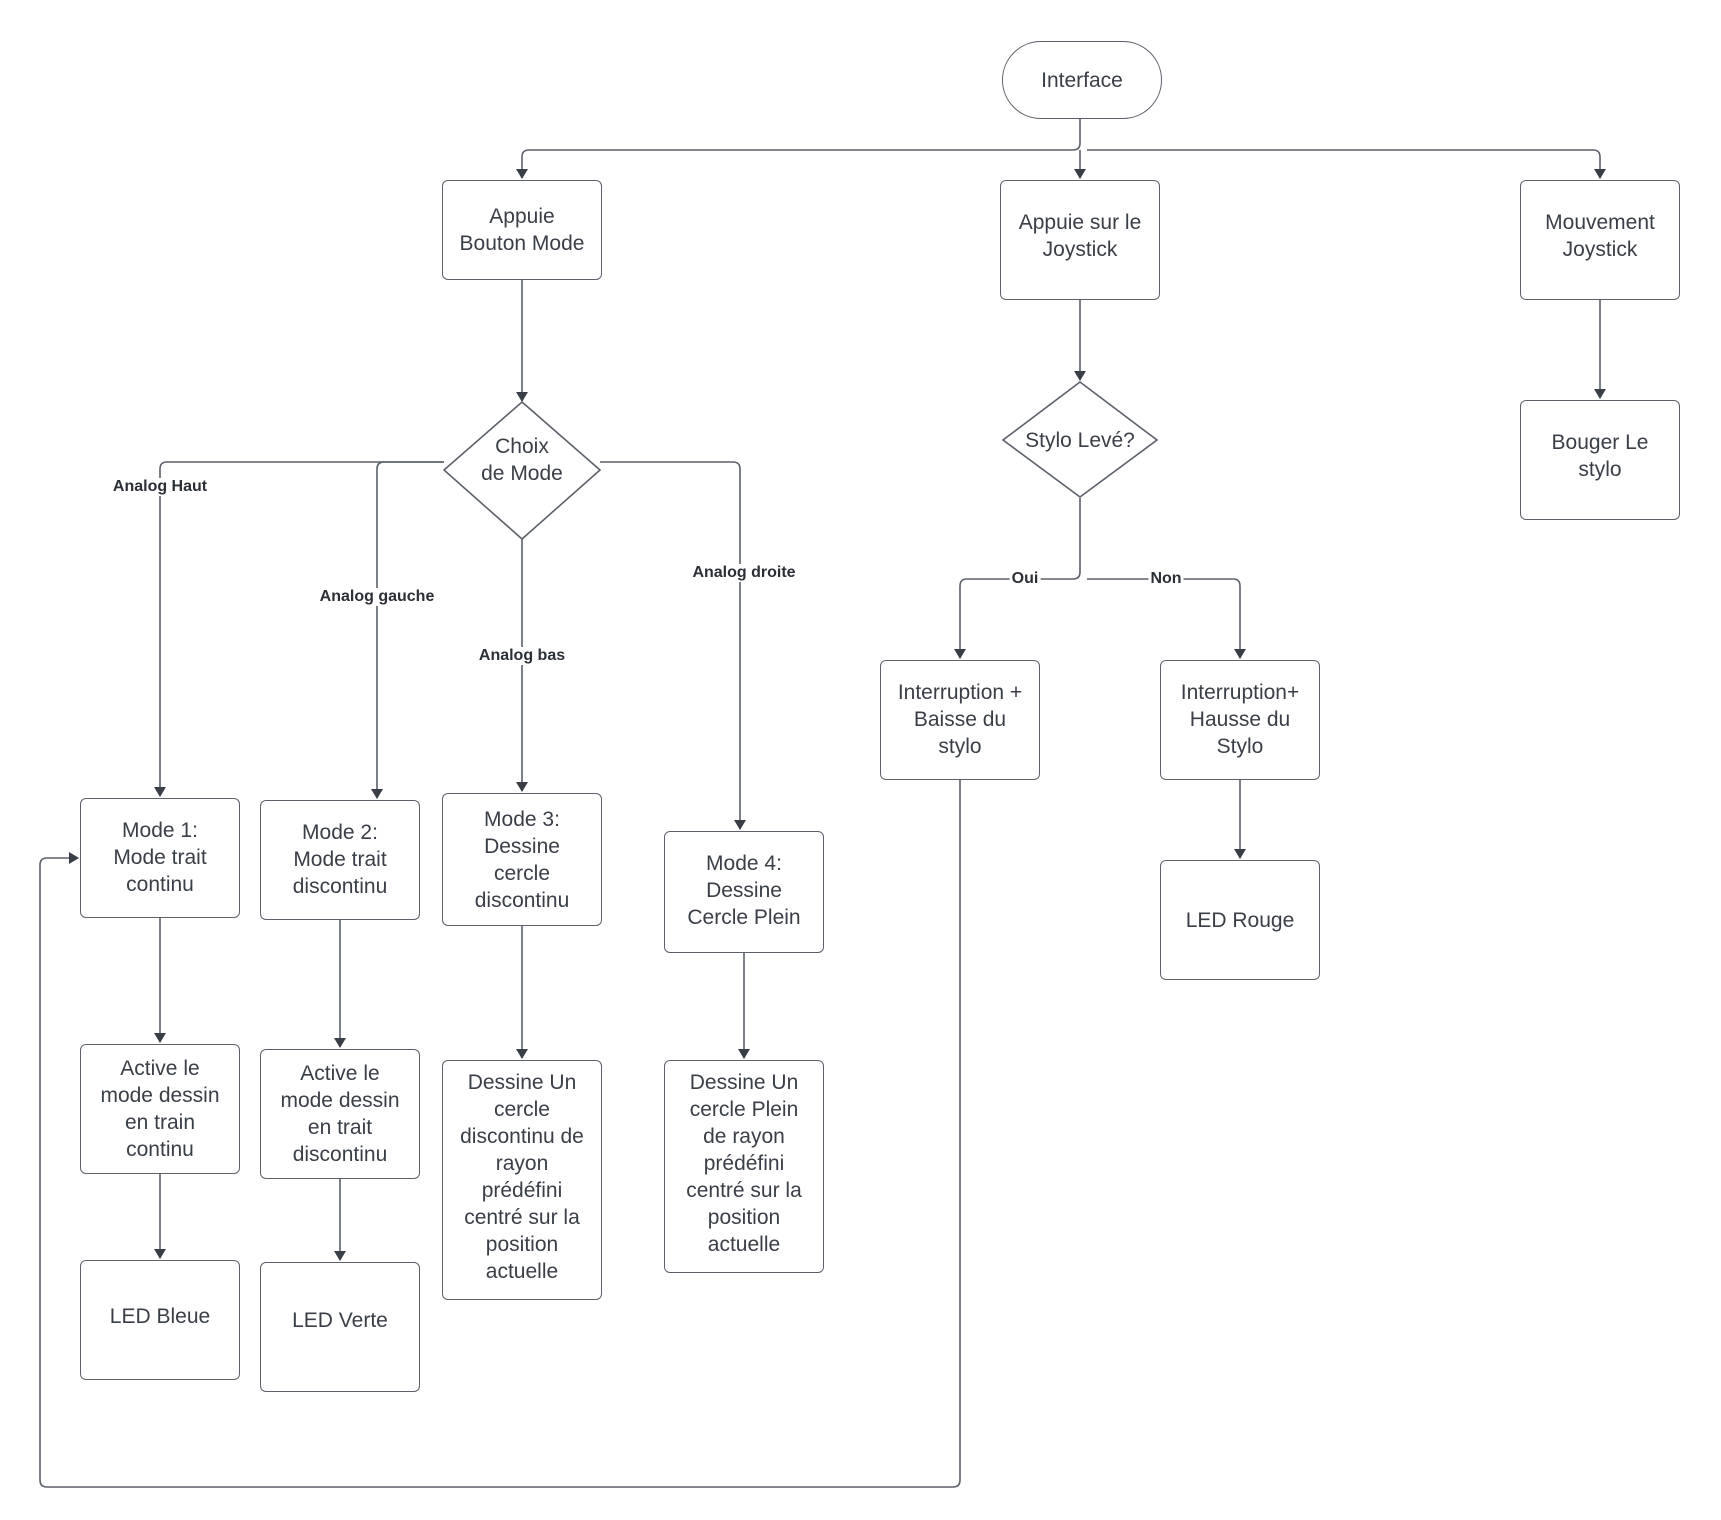  I want to click on connector-analog-haut, so click(299, 629).